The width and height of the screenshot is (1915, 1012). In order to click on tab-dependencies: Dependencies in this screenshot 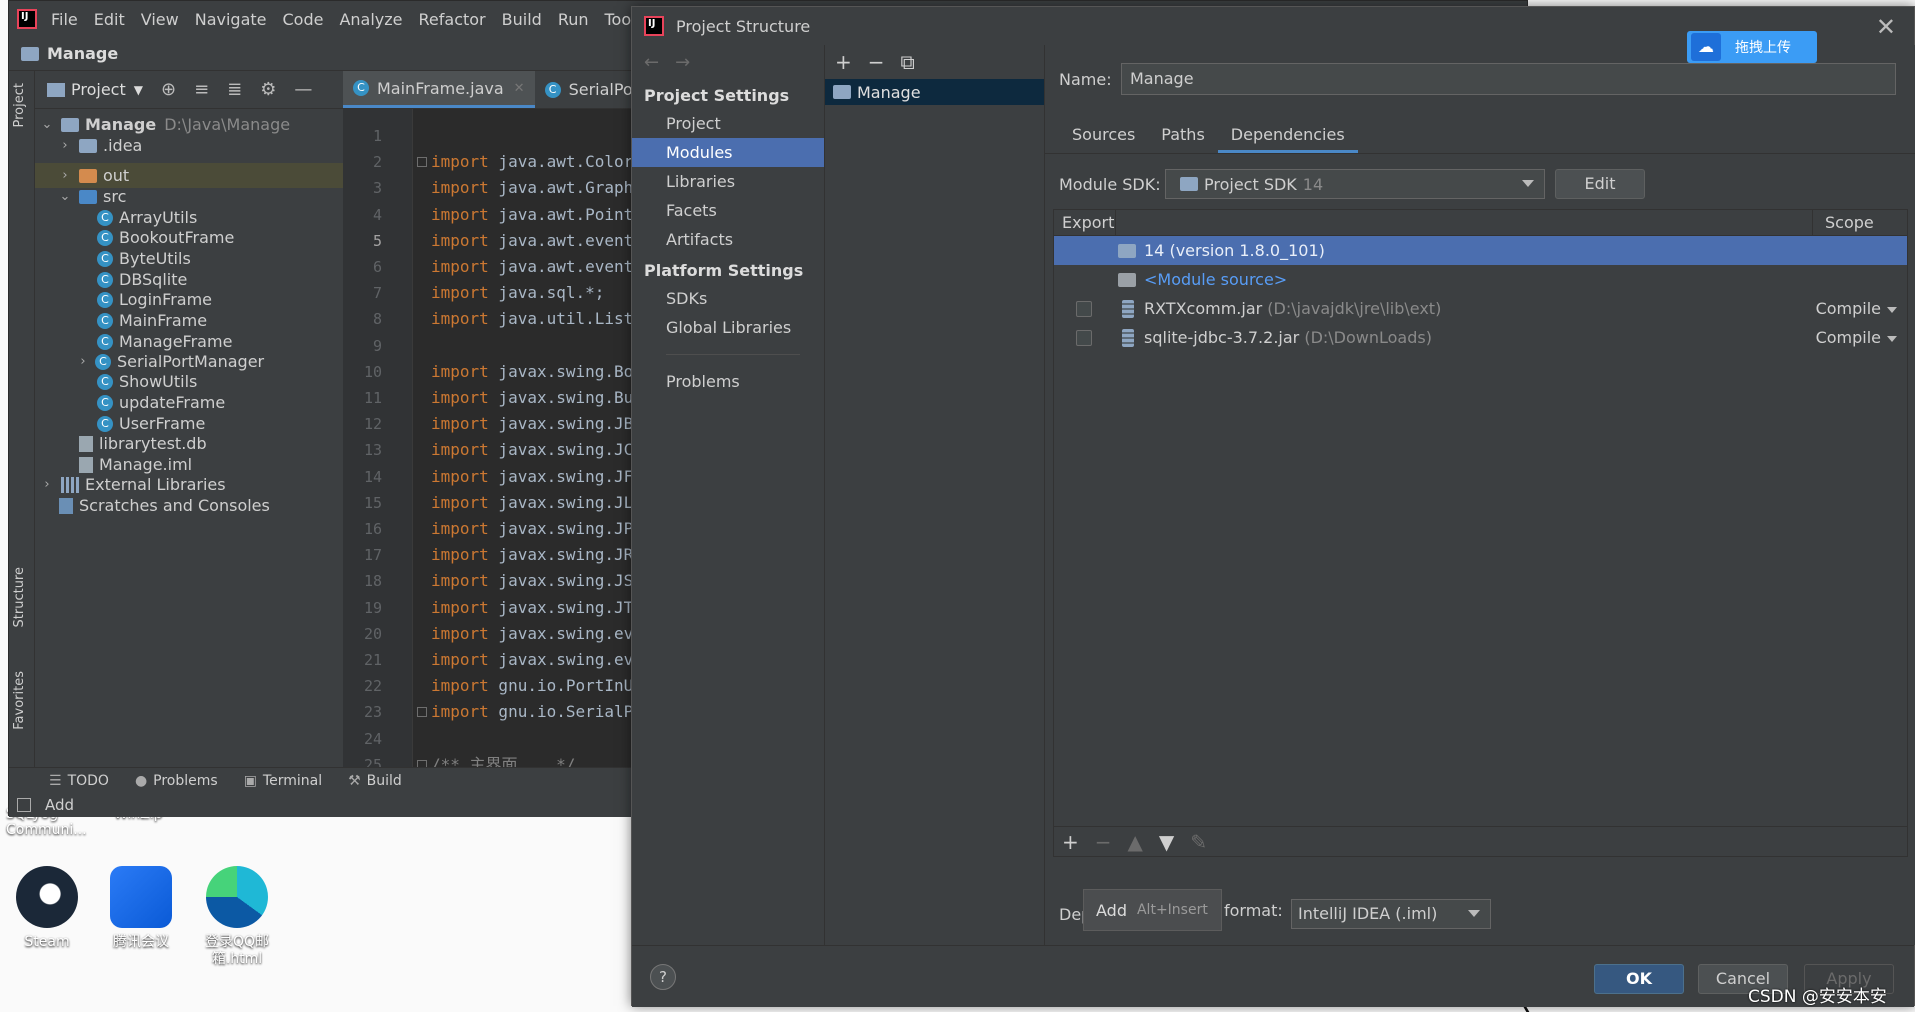, I will do `click(1287, 136)`.